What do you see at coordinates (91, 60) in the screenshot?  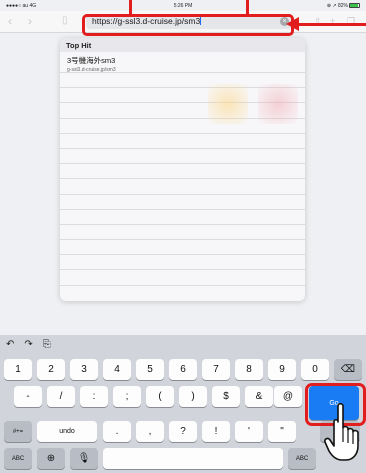 I see `top-hit-title: 3号機海外sm3` at bounding box center [91, 60].